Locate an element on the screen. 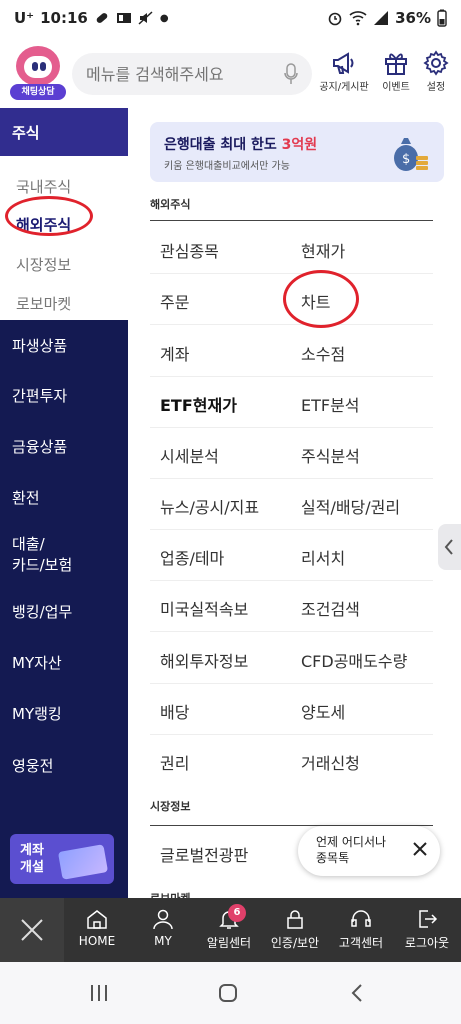 Image resolution: width=461 pixels, height=1024 pixels. menu-global-board: 글로벌전광판 is located at coordinates (204, 854).